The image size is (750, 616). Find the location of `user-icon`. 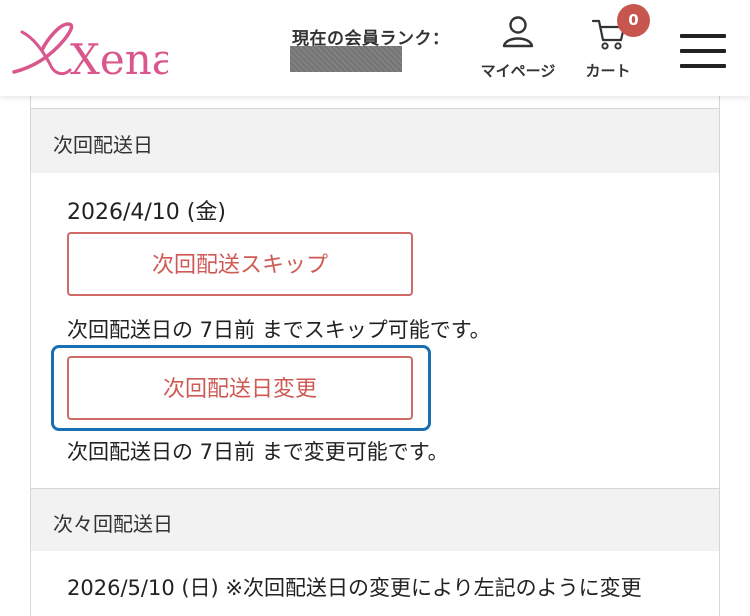

user-icon is located at coordinates (518, 32).